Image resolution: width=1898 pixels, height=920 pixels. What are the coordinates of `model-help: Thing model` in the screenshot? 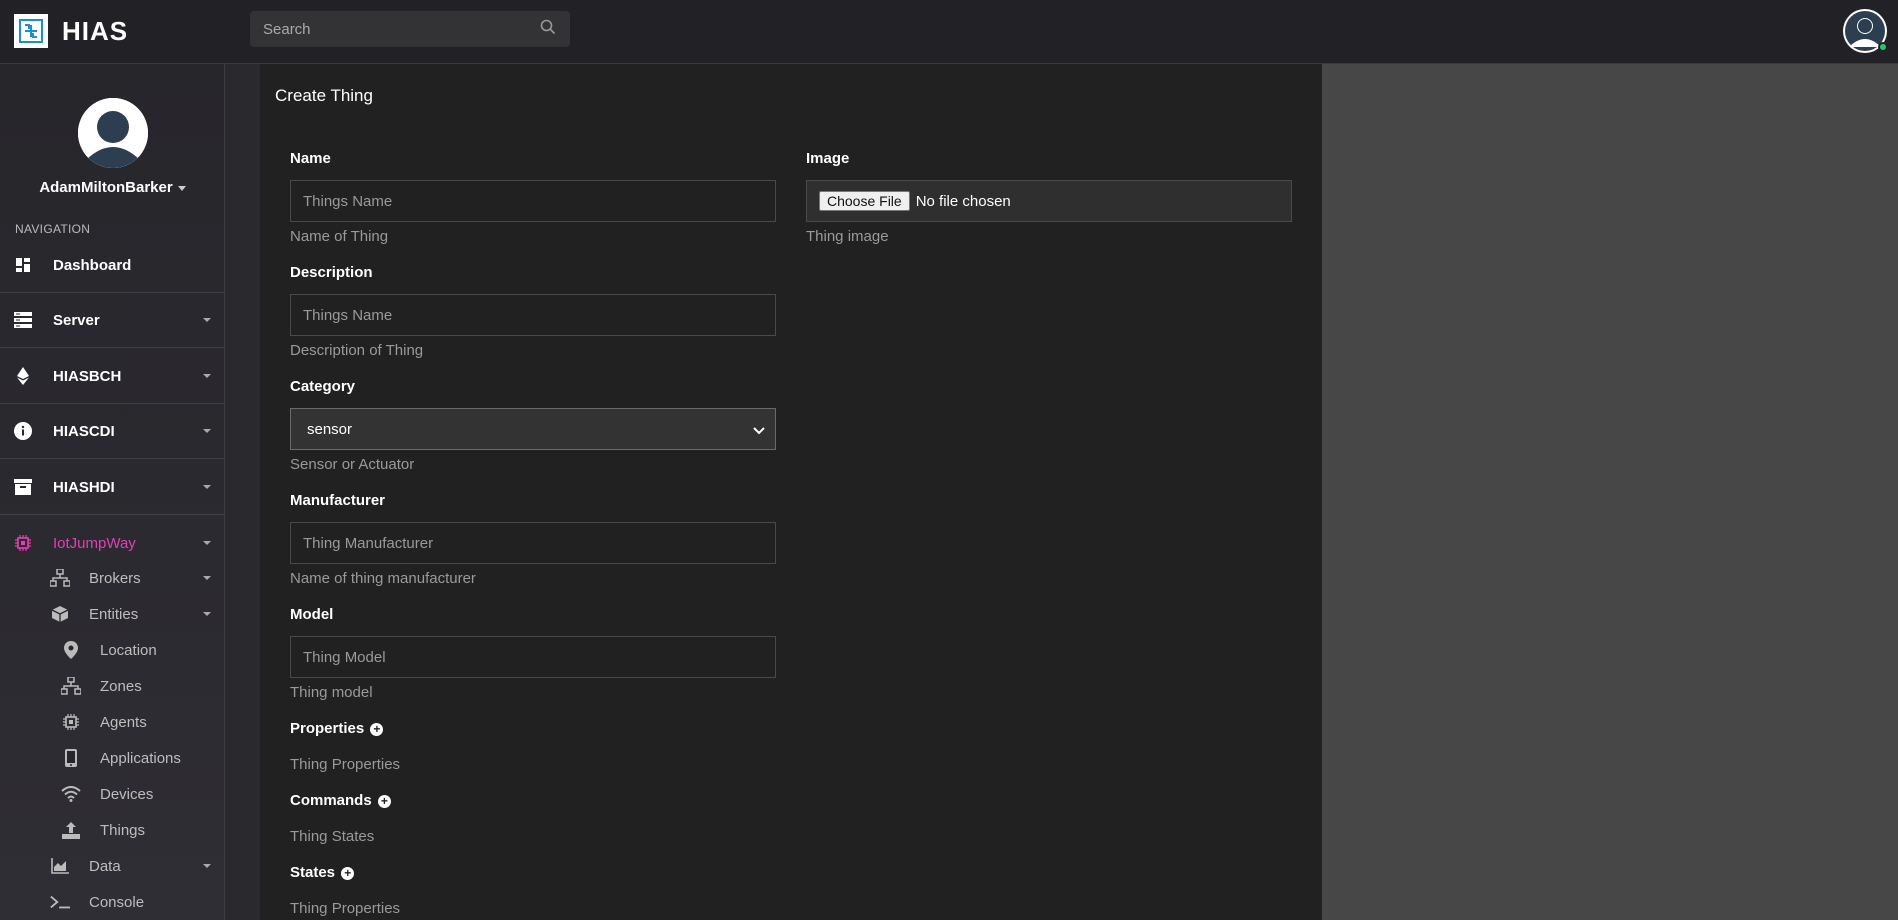 It's located at (331, 692).